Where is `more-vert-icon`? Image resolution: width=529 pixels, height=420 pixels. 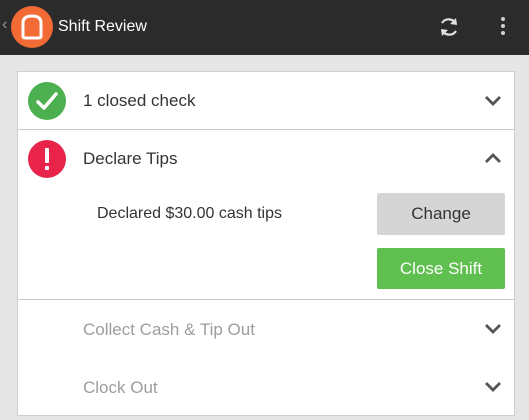 more-vert-icon is located at coordinates (503, 27).